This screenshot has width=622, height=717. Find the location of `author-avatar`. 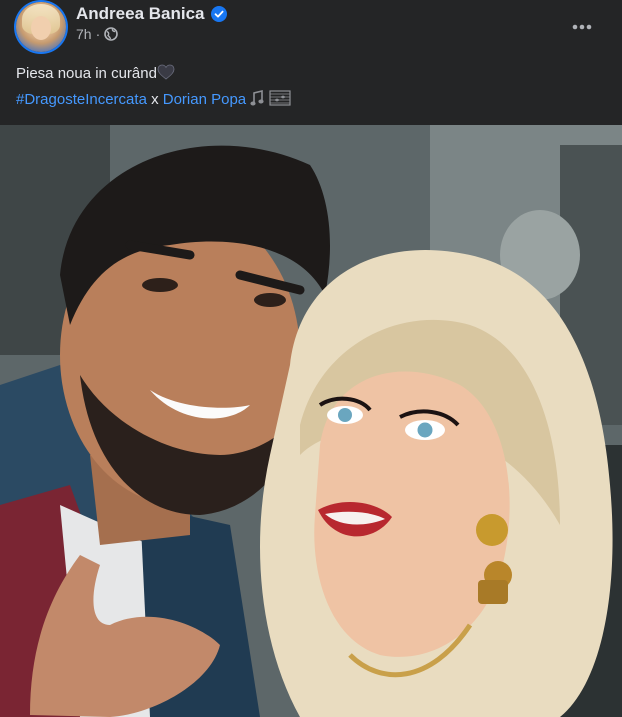

author-avatar is located at coordinates (41, 27).